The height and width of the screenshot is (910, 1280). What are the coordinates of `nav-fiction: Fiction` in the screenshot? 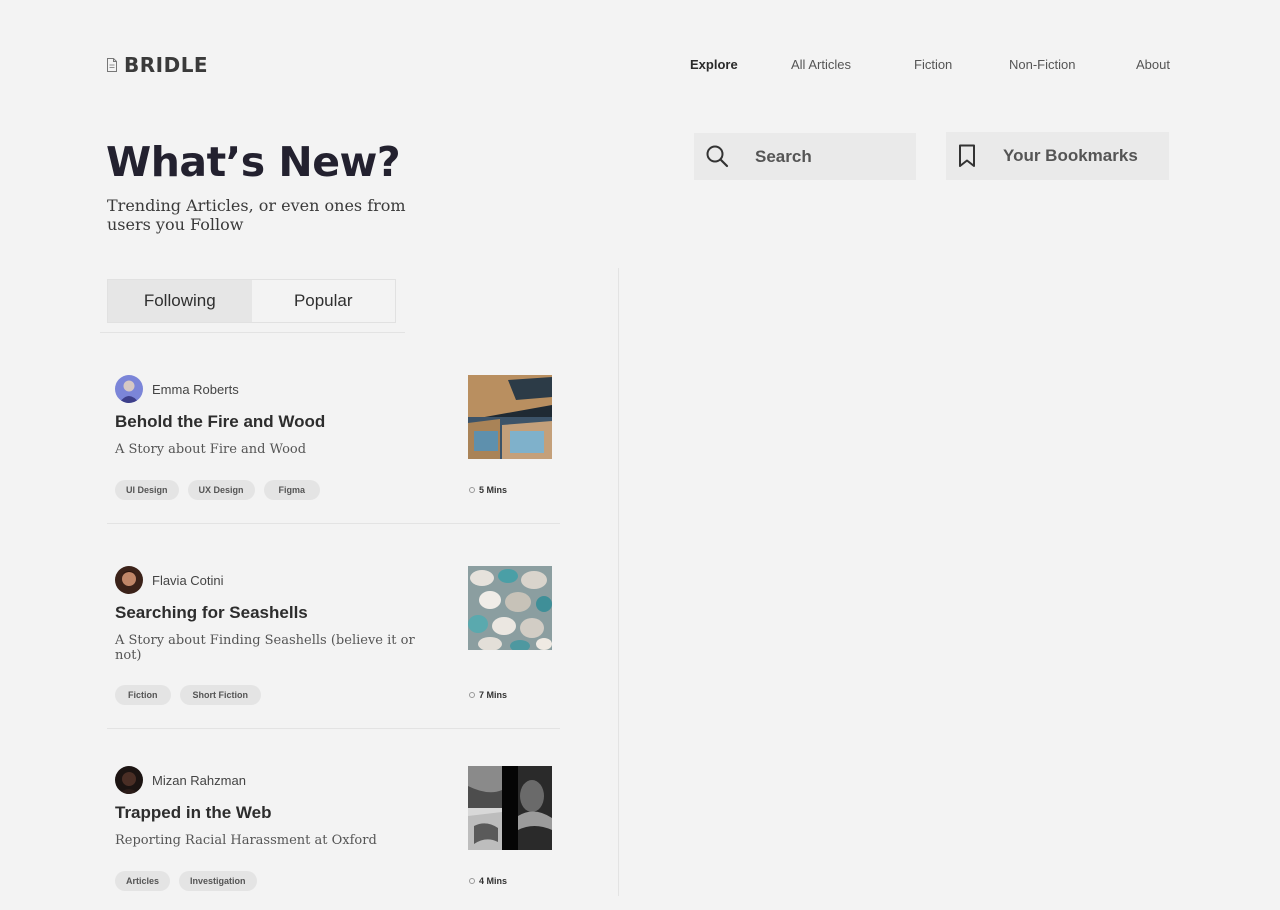 It's located at (933, 64).